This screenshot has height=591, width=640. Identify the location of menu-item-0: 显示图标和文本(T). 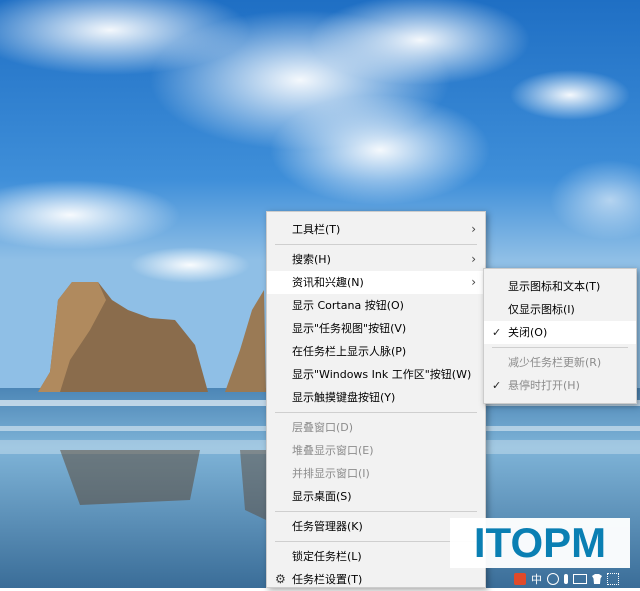
(560, 286).